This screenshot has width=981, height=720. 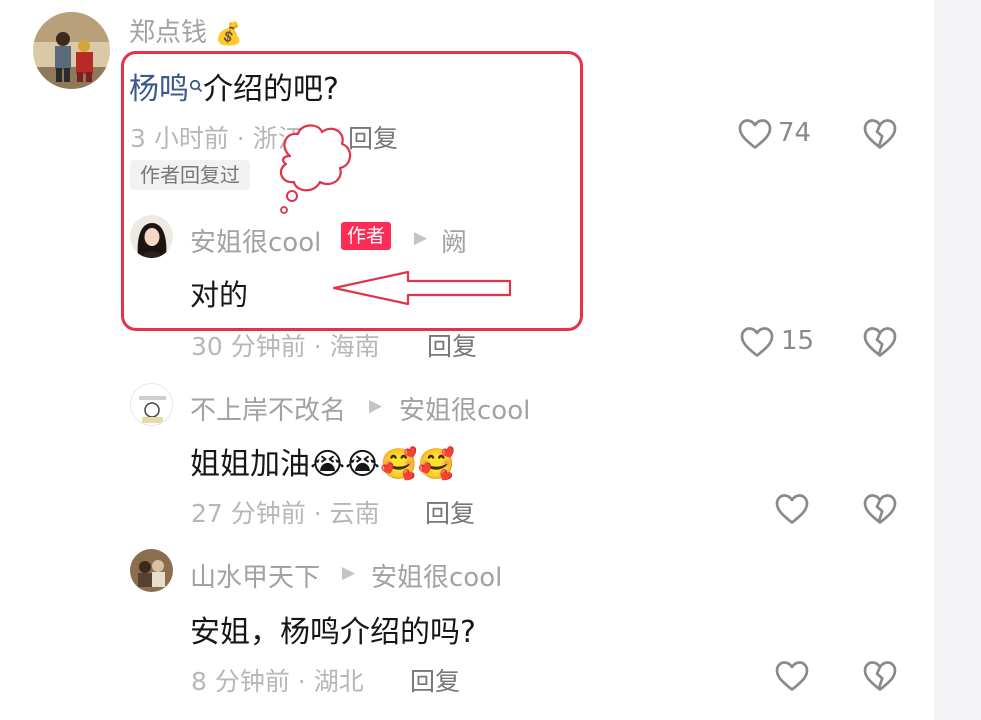 I want to click on emoji-sequence: 😭😭🥰🥰, so click(x=382, y=464).